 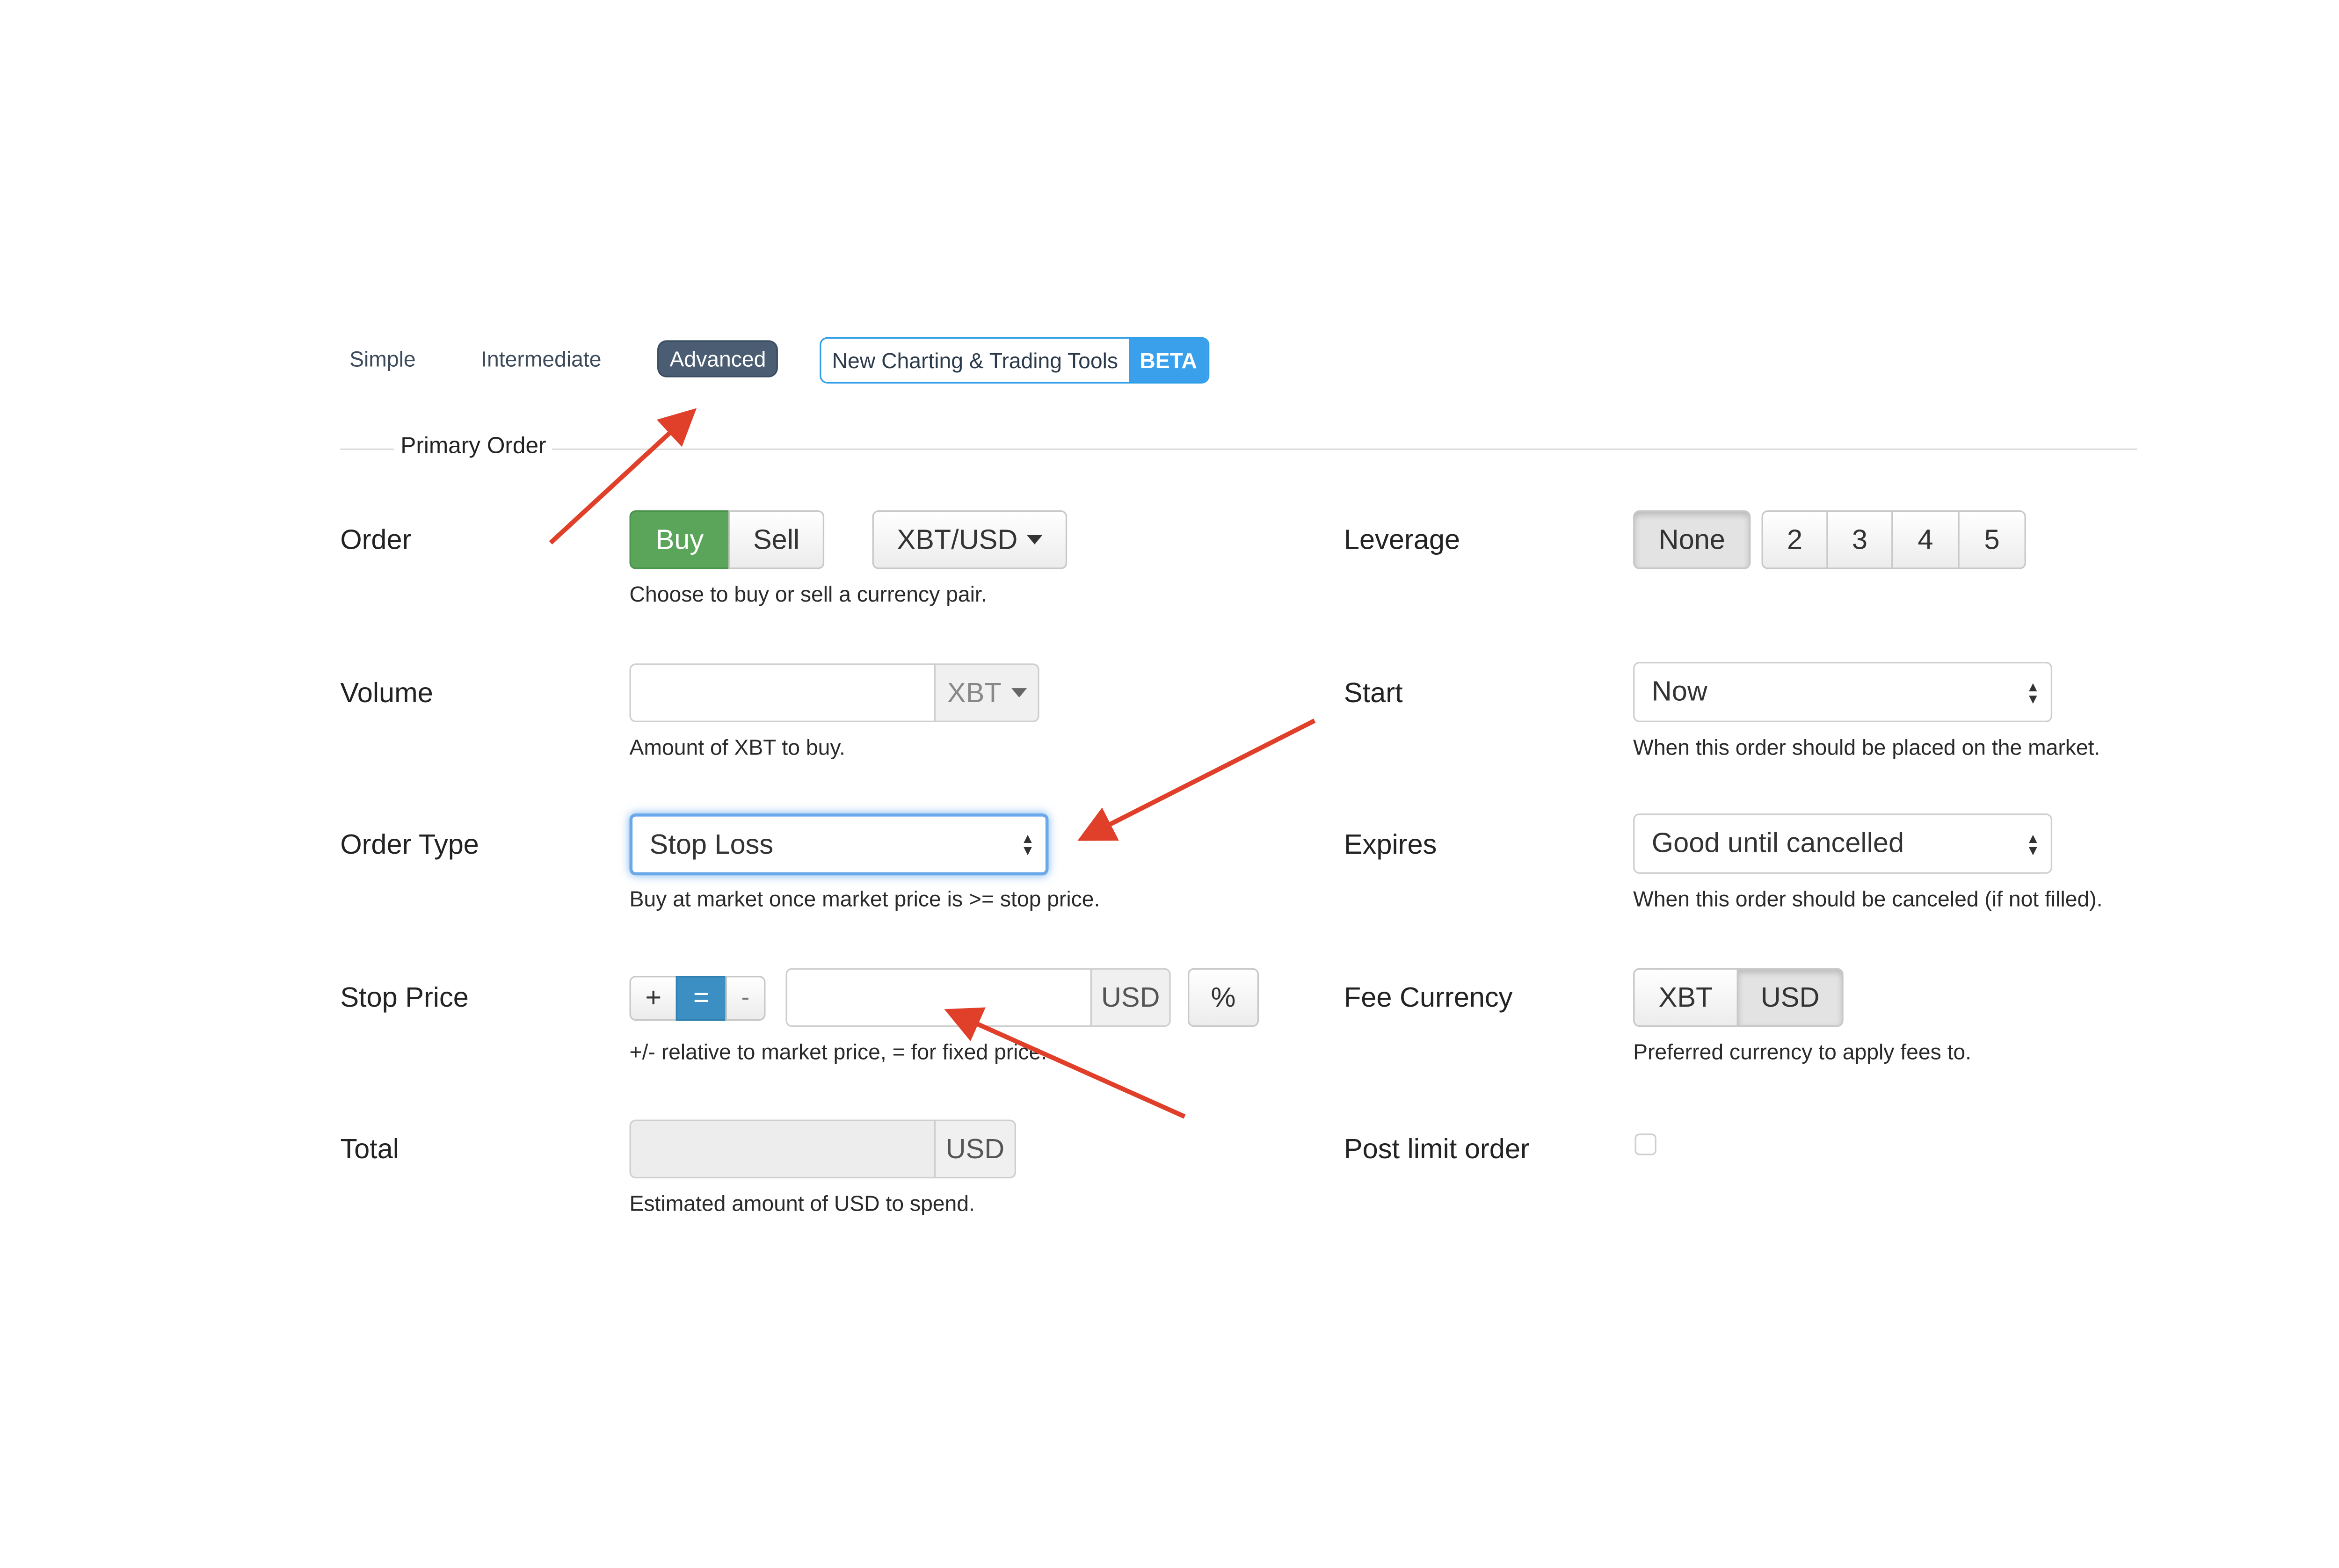 I want to click on arrow-to-stop-price, so click(x=1065, y=1063).